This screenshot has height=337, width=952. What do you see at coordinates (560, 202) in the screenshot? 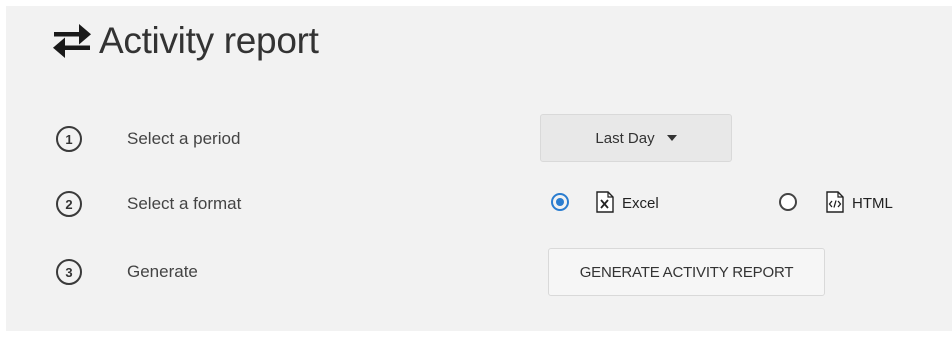
I see `excel-radio` at bounding box center [560, 202].